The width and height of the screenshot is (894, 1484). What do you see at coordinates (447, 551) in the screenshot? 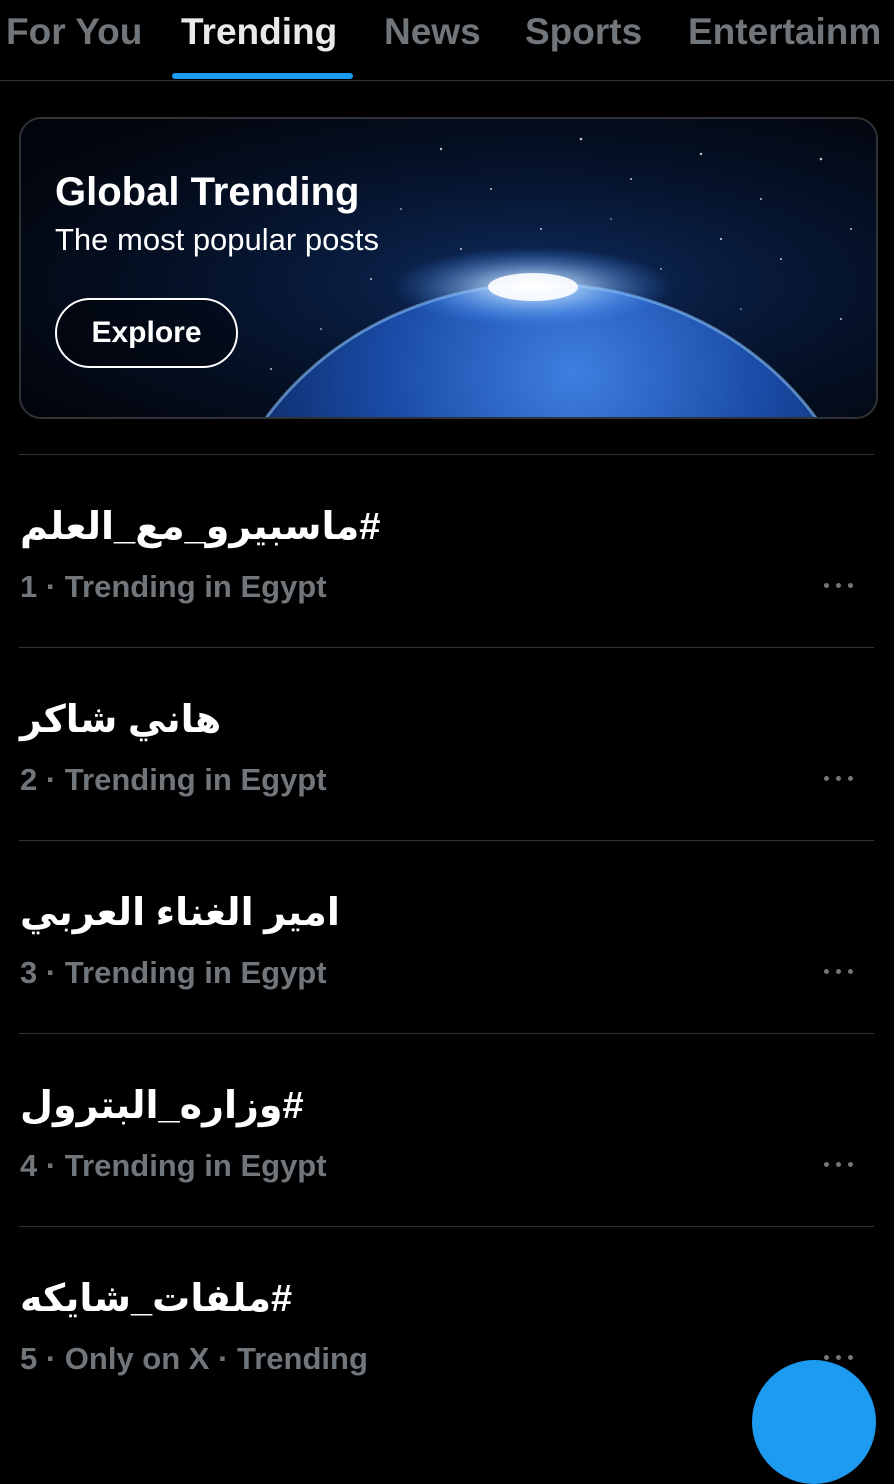
I see `trend-item: #ماسبيرو_مع_العلم 1 · Trending in Egypt` at bounding box center [447, 551].